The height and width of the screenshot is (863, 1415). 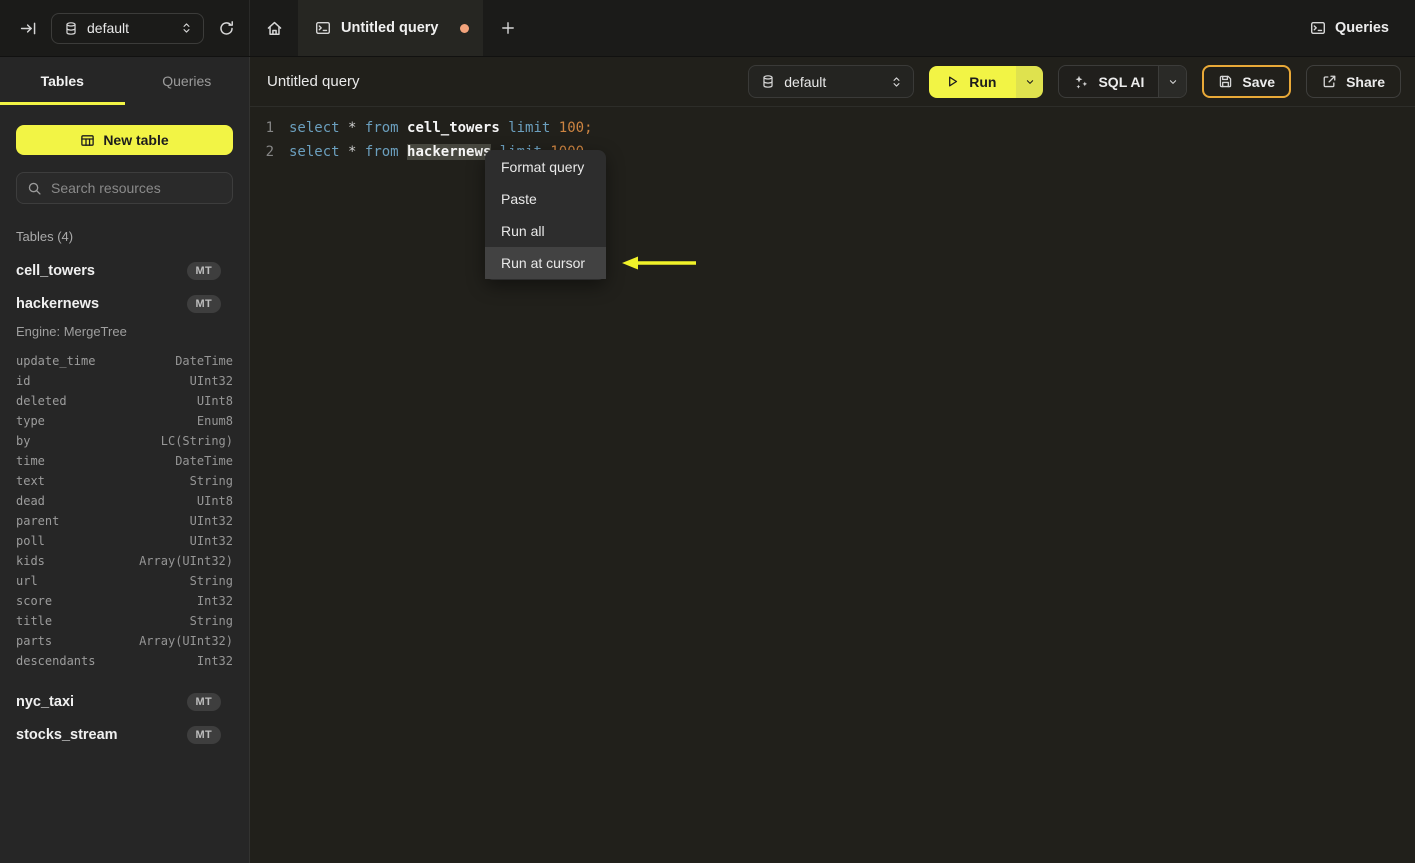 What do you see at coordinates (124, 361) in the screenshot?
I see `column-row: update_time DateTime` at bounding box center [124, 361].